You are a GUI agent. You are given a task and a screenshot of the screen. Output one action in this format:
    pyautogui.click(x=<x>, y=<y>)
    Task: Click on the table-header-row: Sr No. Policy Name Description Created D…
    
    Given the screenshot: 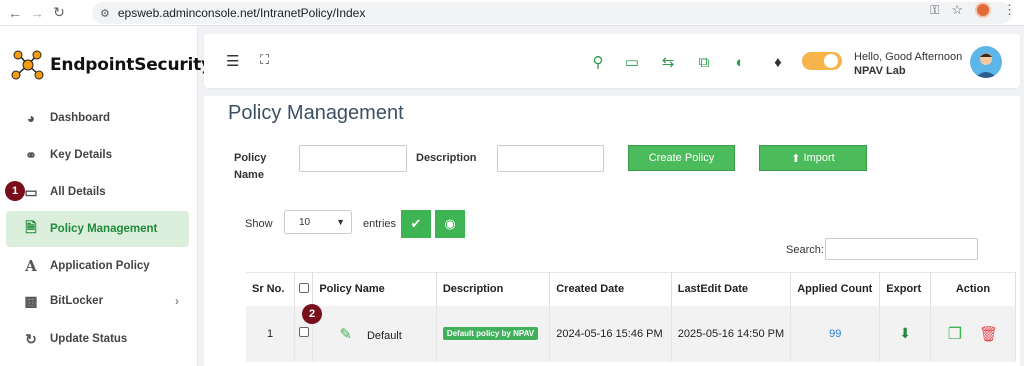 What is the action you would take?
    pyautogui.click(x=631, y=289)
    